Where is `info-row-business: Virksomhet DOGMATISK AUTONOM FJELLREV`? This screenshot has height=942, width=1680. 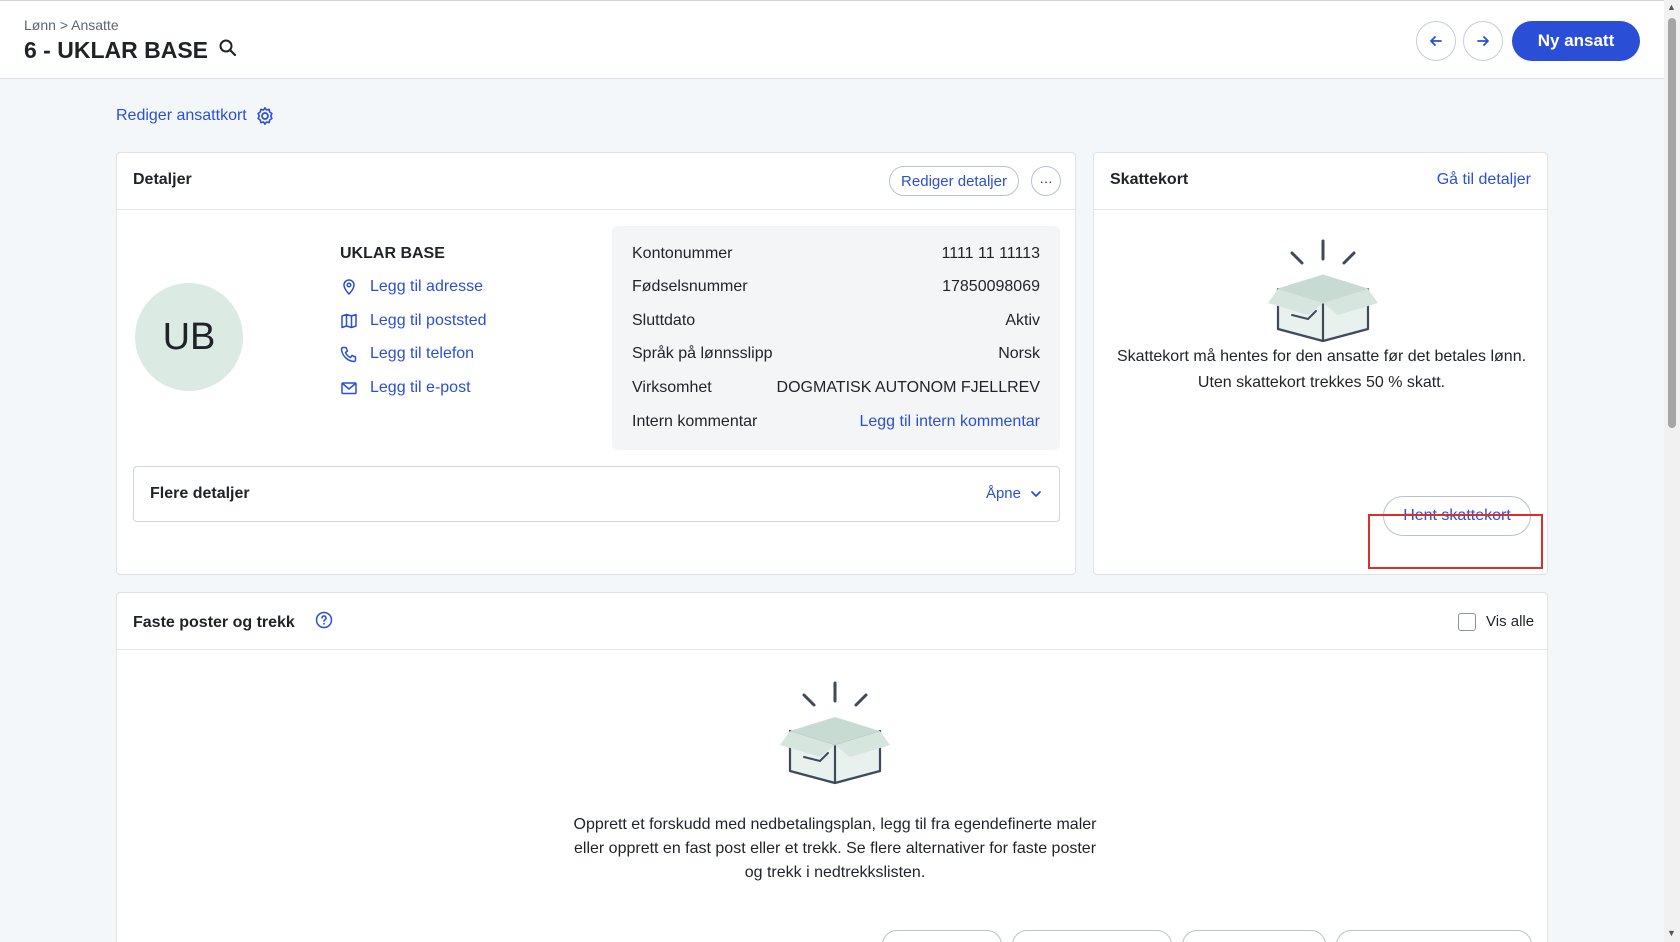
info-row-business: Virksomhet DOGMATISK AUTONOM FJELLREV is located at coordinates (836, 388).